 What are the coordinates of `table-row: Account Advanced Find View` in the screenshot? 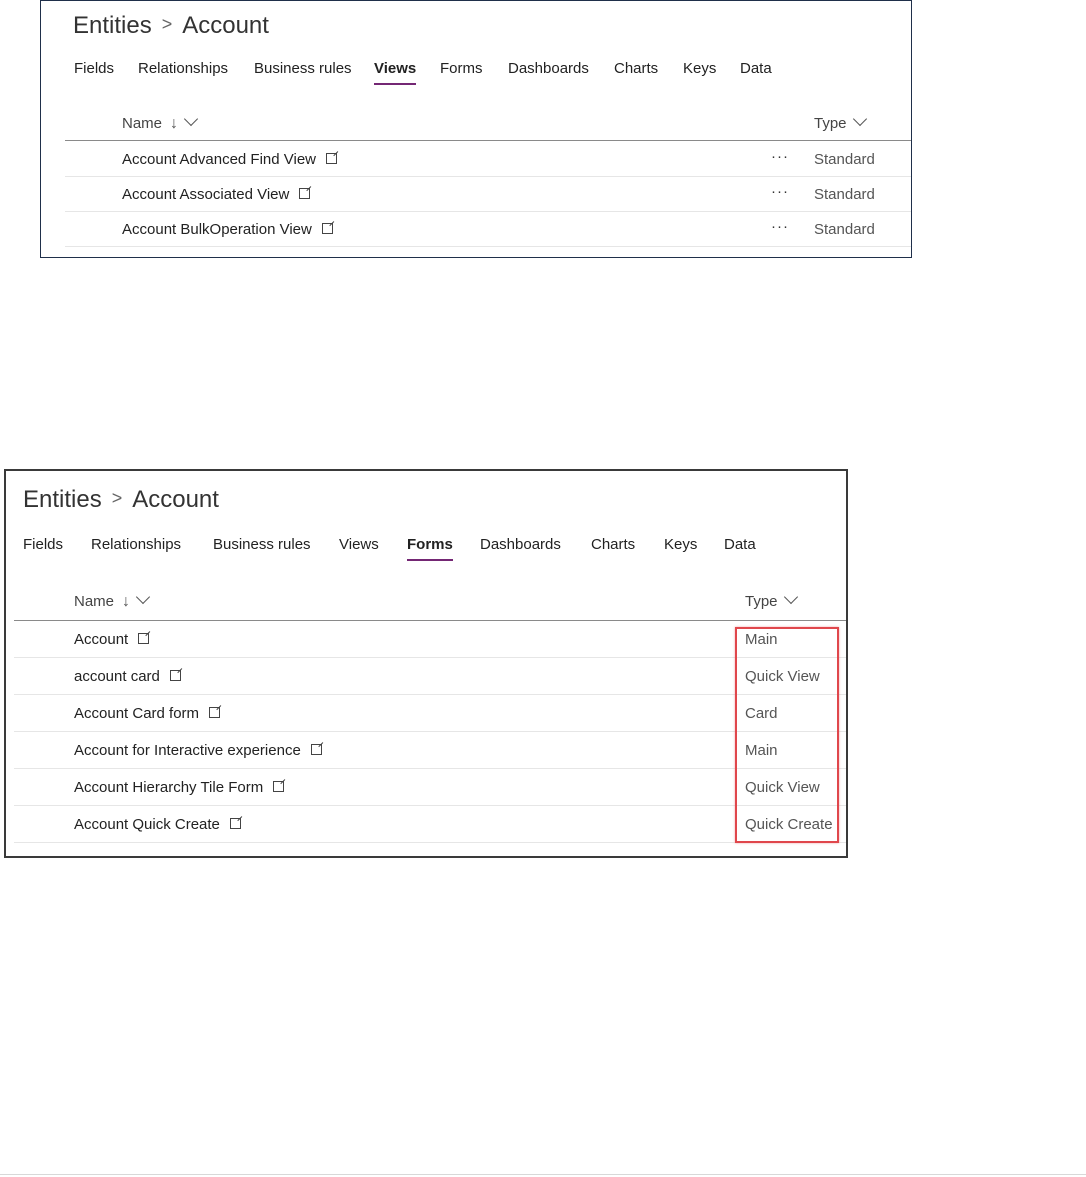 It's located at (230, 159).